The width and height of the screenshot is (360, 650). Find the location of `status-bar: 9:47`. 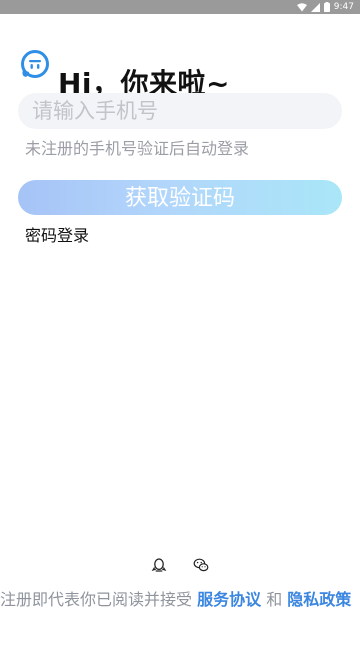

status-bar: 9:47 is located at coordinates (180, 7).